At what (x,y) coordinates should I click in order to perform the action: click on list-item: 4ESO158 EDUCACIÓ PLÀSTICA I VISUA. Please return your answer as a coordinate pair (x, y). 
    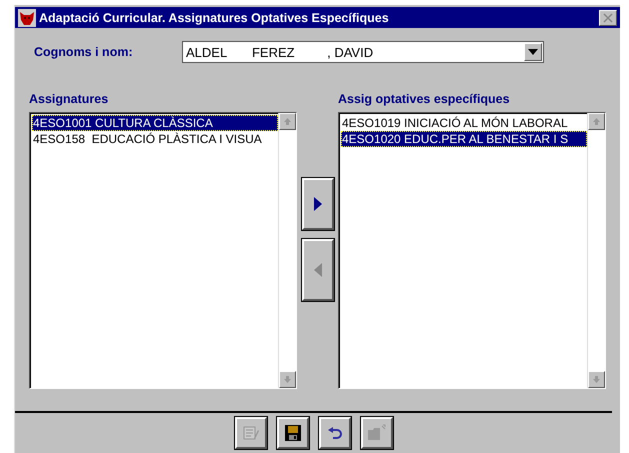
    Looking at the image, I should click on (155, 139).